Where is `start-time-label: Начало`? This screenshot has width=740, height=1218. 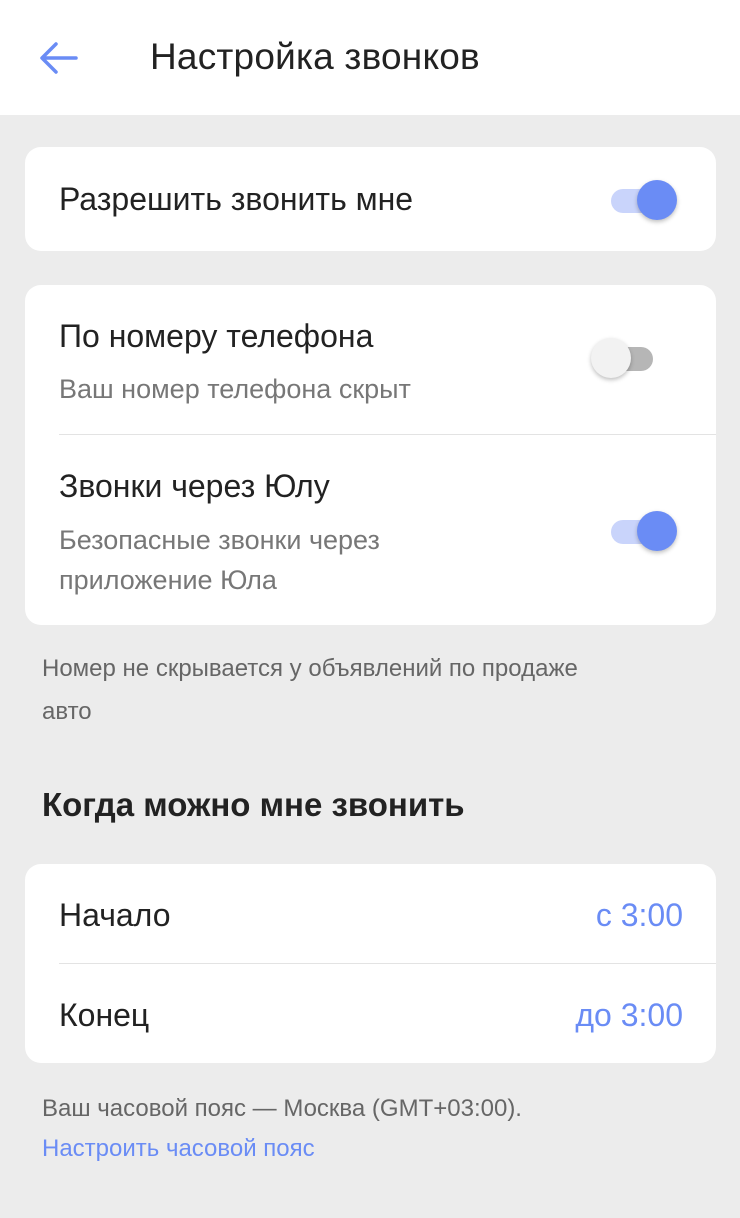 start-time-label: Начало is located at coordinates (115, 915).